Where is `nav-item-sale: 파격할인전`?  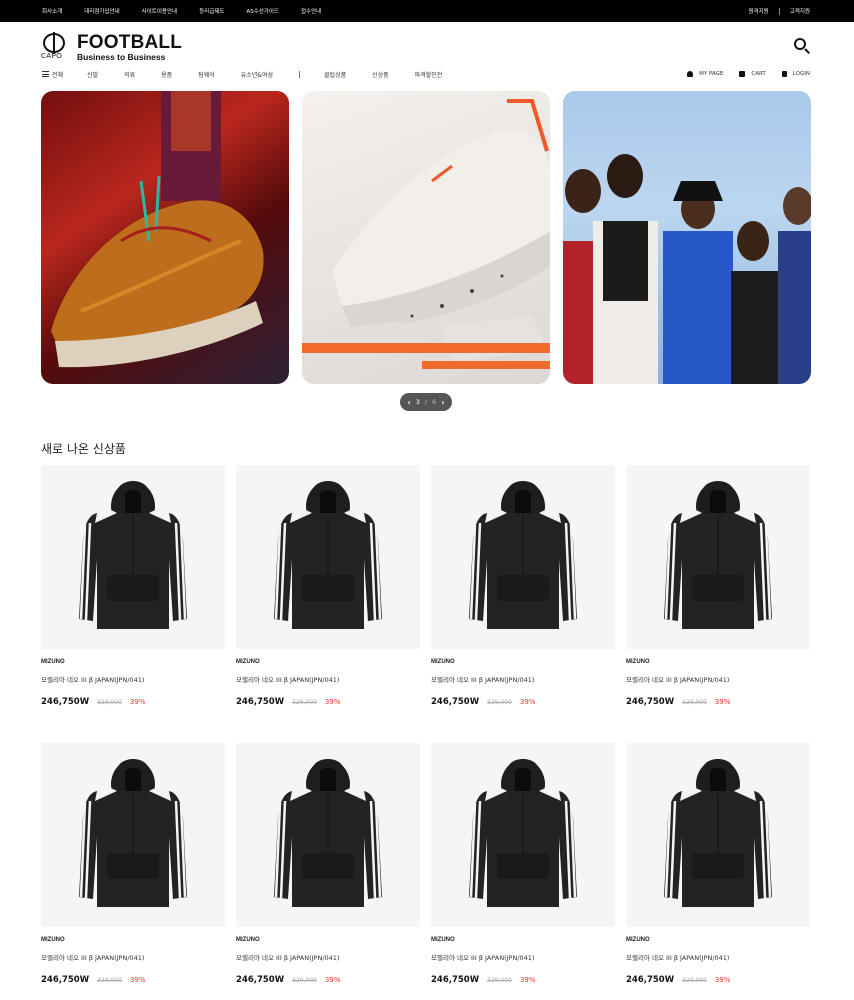 nav-item-sale: 파격할인전 is located at coordinates (429, 74).